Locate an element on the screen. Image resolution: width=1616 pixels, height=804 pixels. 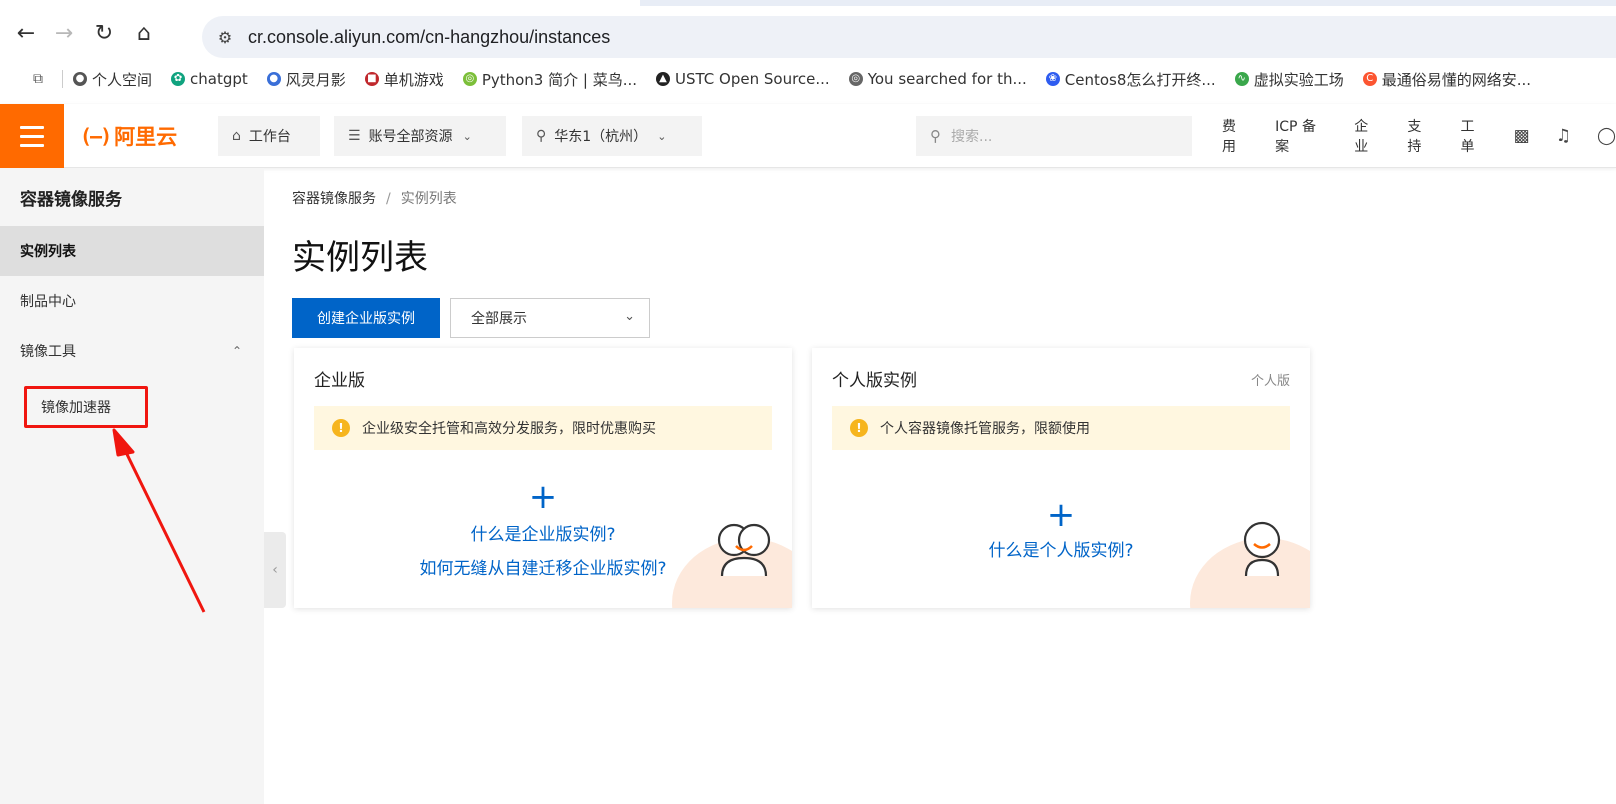
notice-banner: ! 企业级安全托管和高效分发服务，限时优惠购买 is located at coordinates (543, 428).